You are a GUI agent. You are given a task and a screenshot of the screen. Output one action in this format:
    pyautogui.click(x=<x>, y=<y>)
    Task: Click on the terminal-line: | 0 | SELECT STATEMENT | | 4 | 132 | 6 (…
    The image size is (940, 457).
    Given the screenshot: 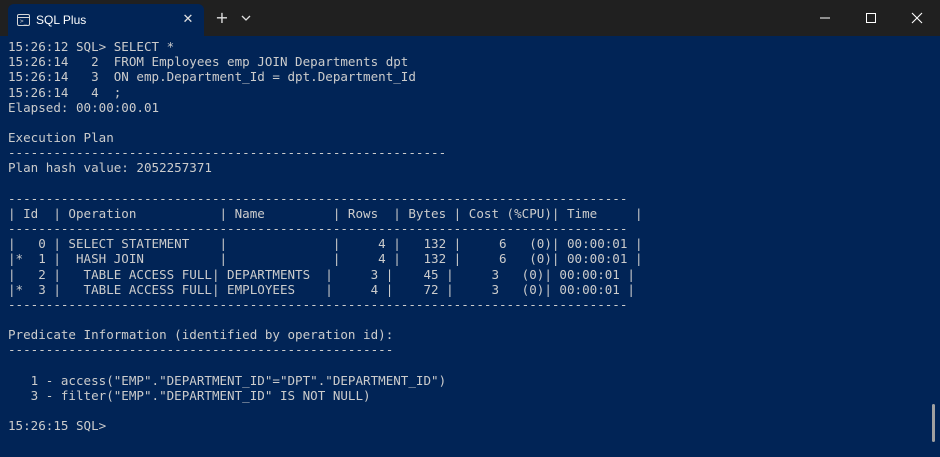 What is the action you would take?
    pyautogui.click(x=325, y=244)
    